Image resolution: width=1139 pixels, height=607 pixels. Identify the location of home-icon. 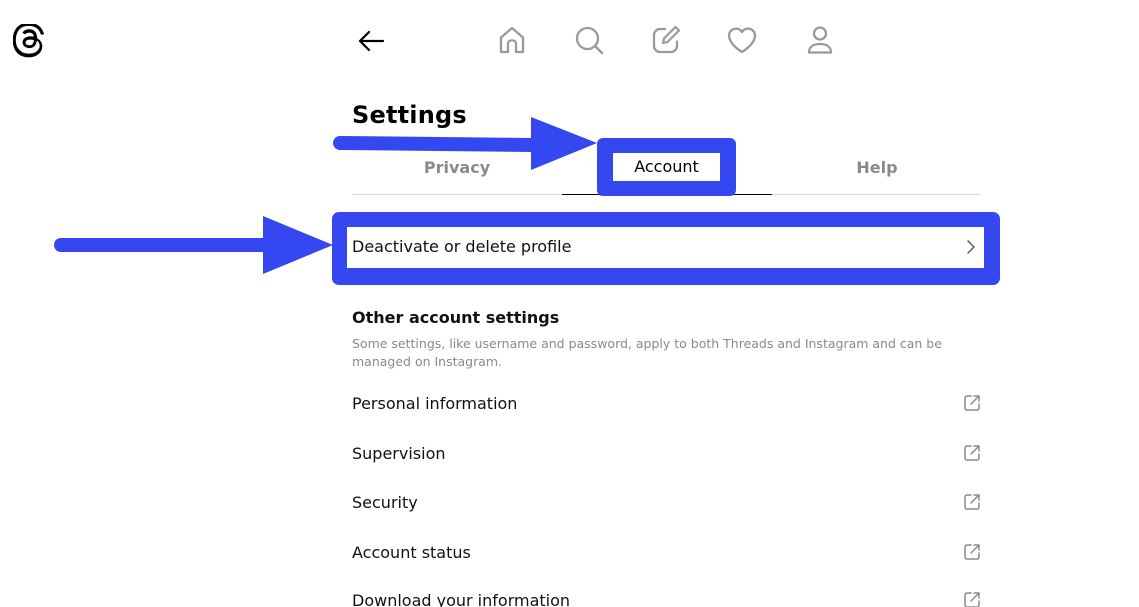
(512, 40).